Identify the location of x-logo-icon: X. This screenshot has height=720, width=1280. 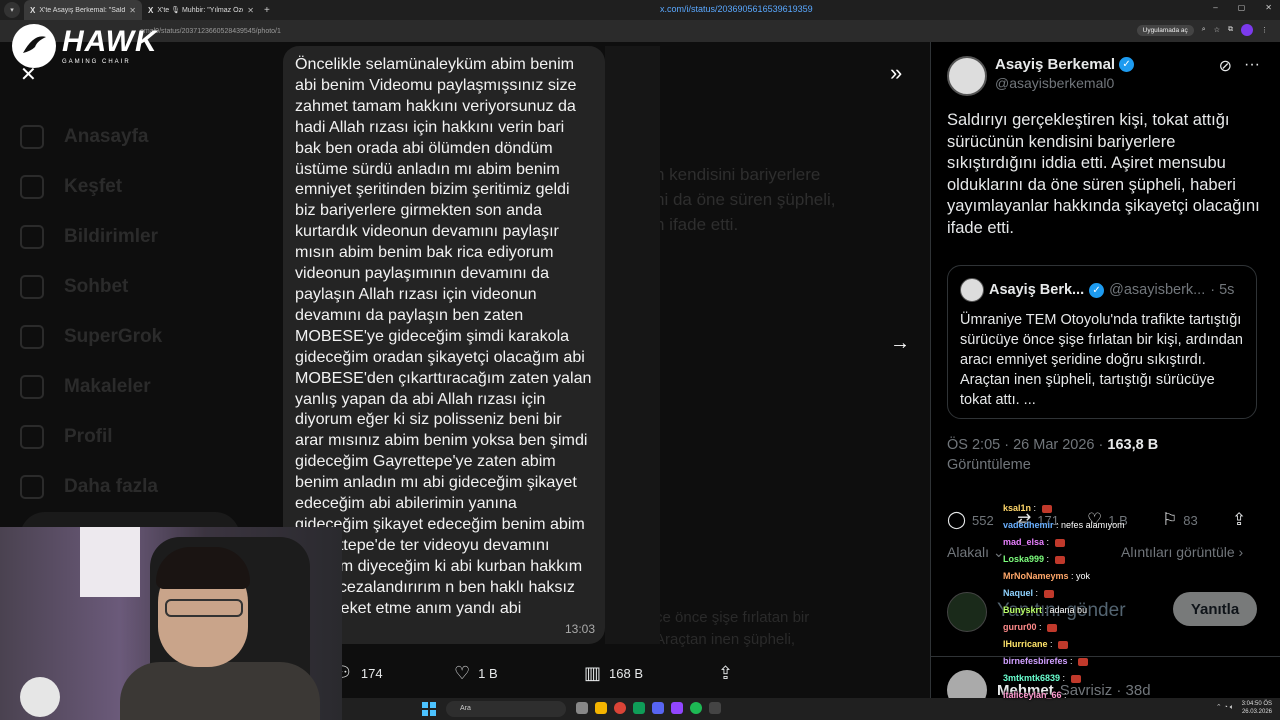
(33, 10).